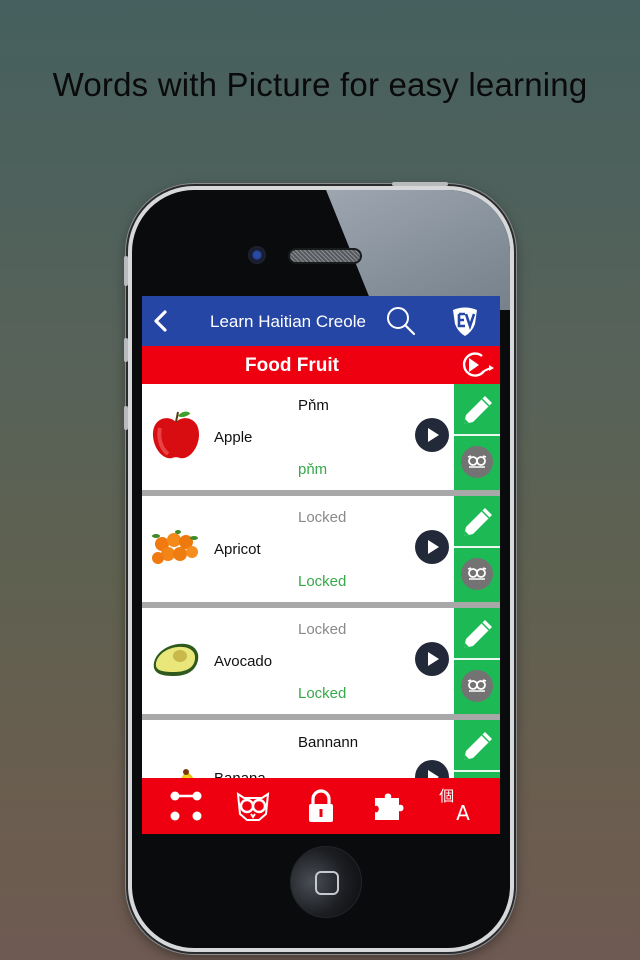 The height and width of the screenshot is (960, 640). I want to click on tab-unlock, so click(321, 806).